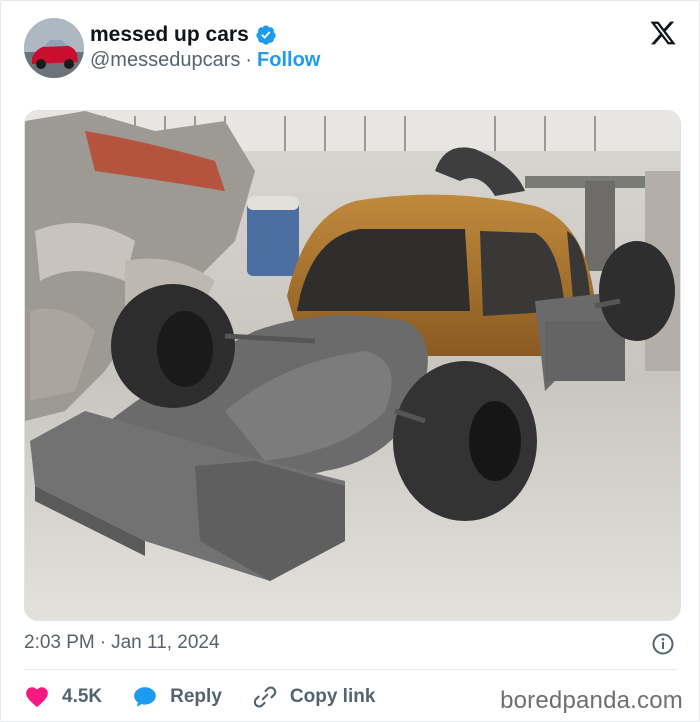  I want to click on verified-badge-icon, so click(266, 35).